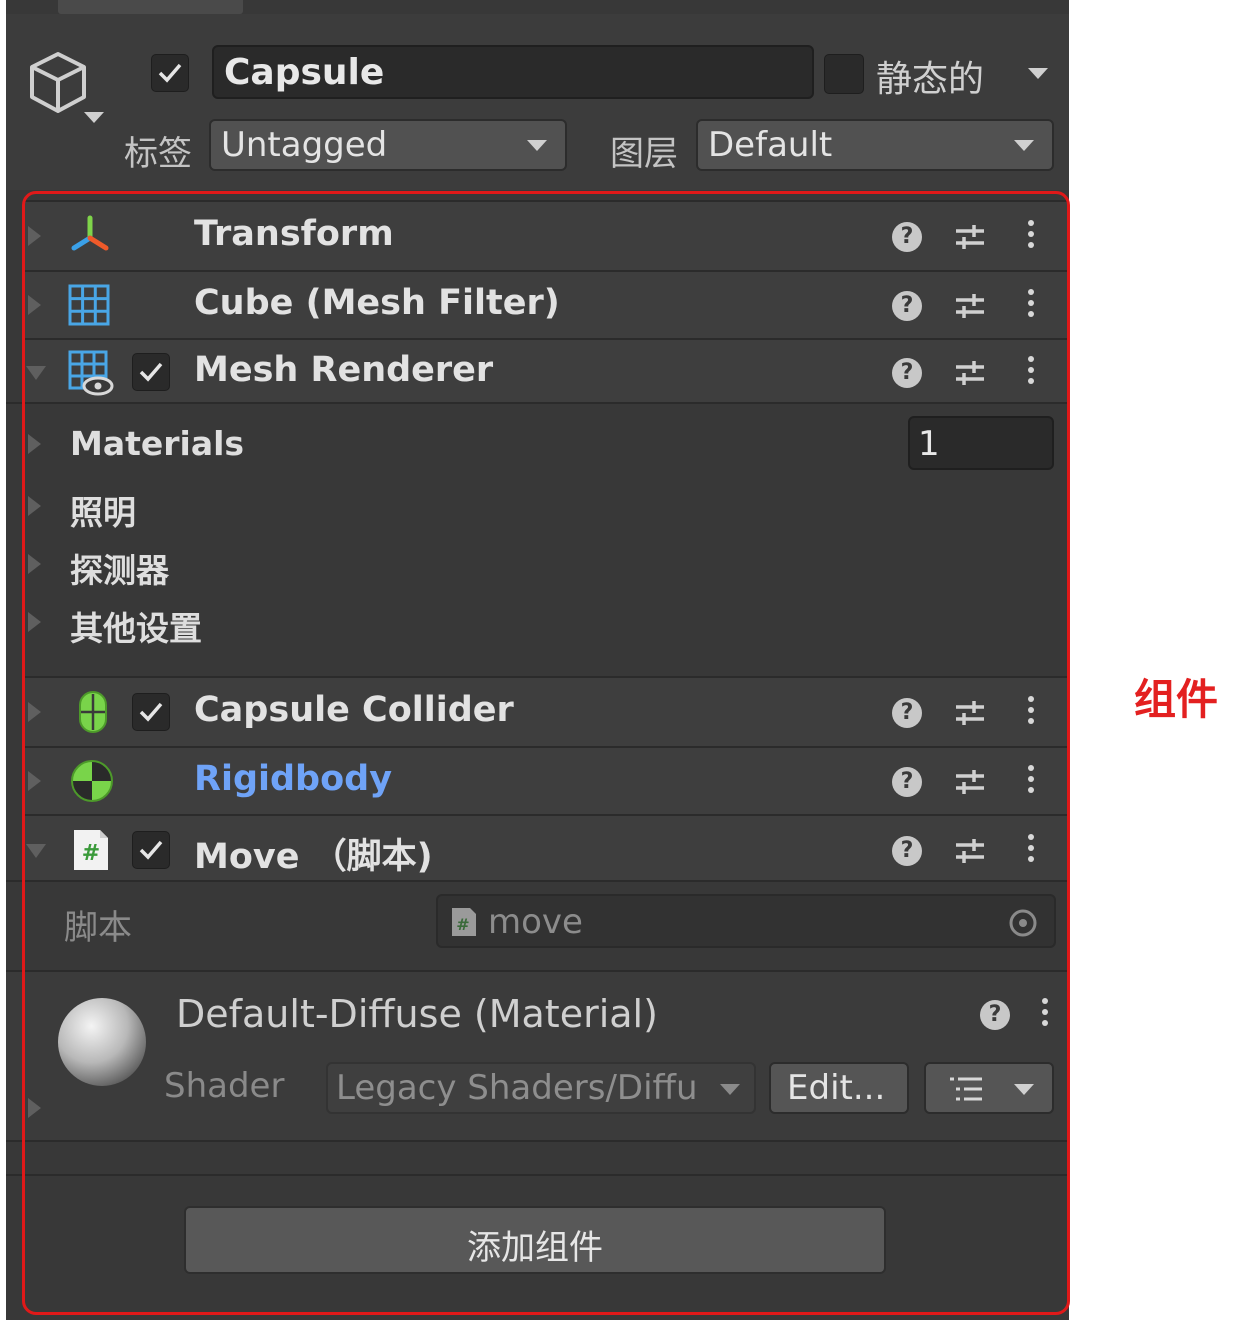 The width and height of the screenshot is (1243, 1320). I want to click on script-file-icon: #, so click(464, 922).